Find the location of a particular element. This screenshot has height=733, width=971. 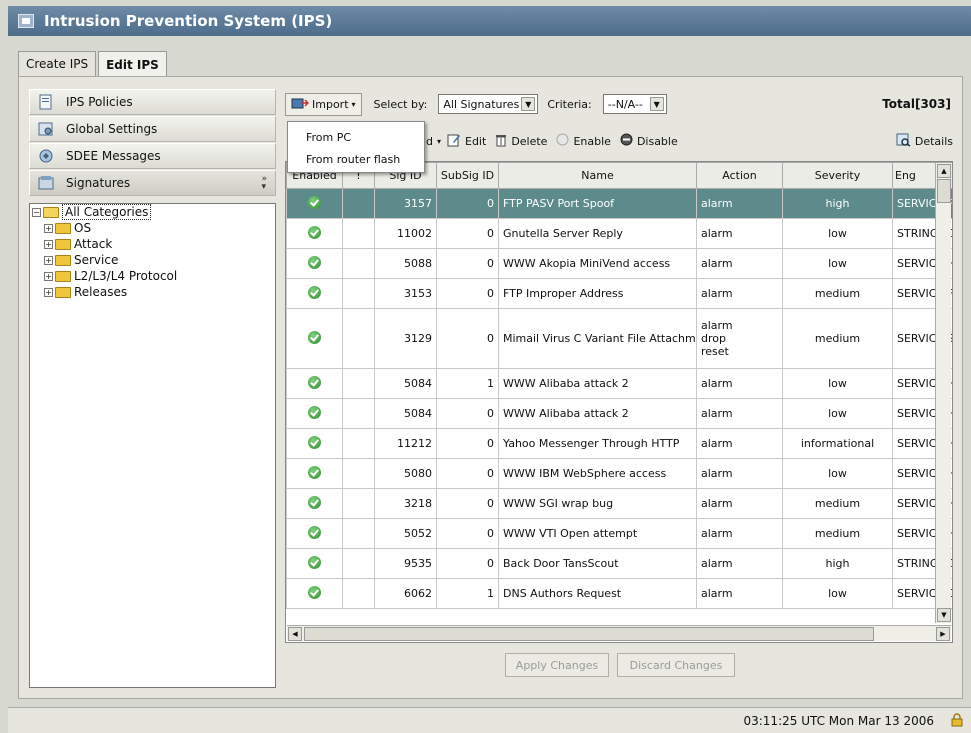

window-title: Intrusion Prevention System (IPS) is located at coordinates (188, 21).